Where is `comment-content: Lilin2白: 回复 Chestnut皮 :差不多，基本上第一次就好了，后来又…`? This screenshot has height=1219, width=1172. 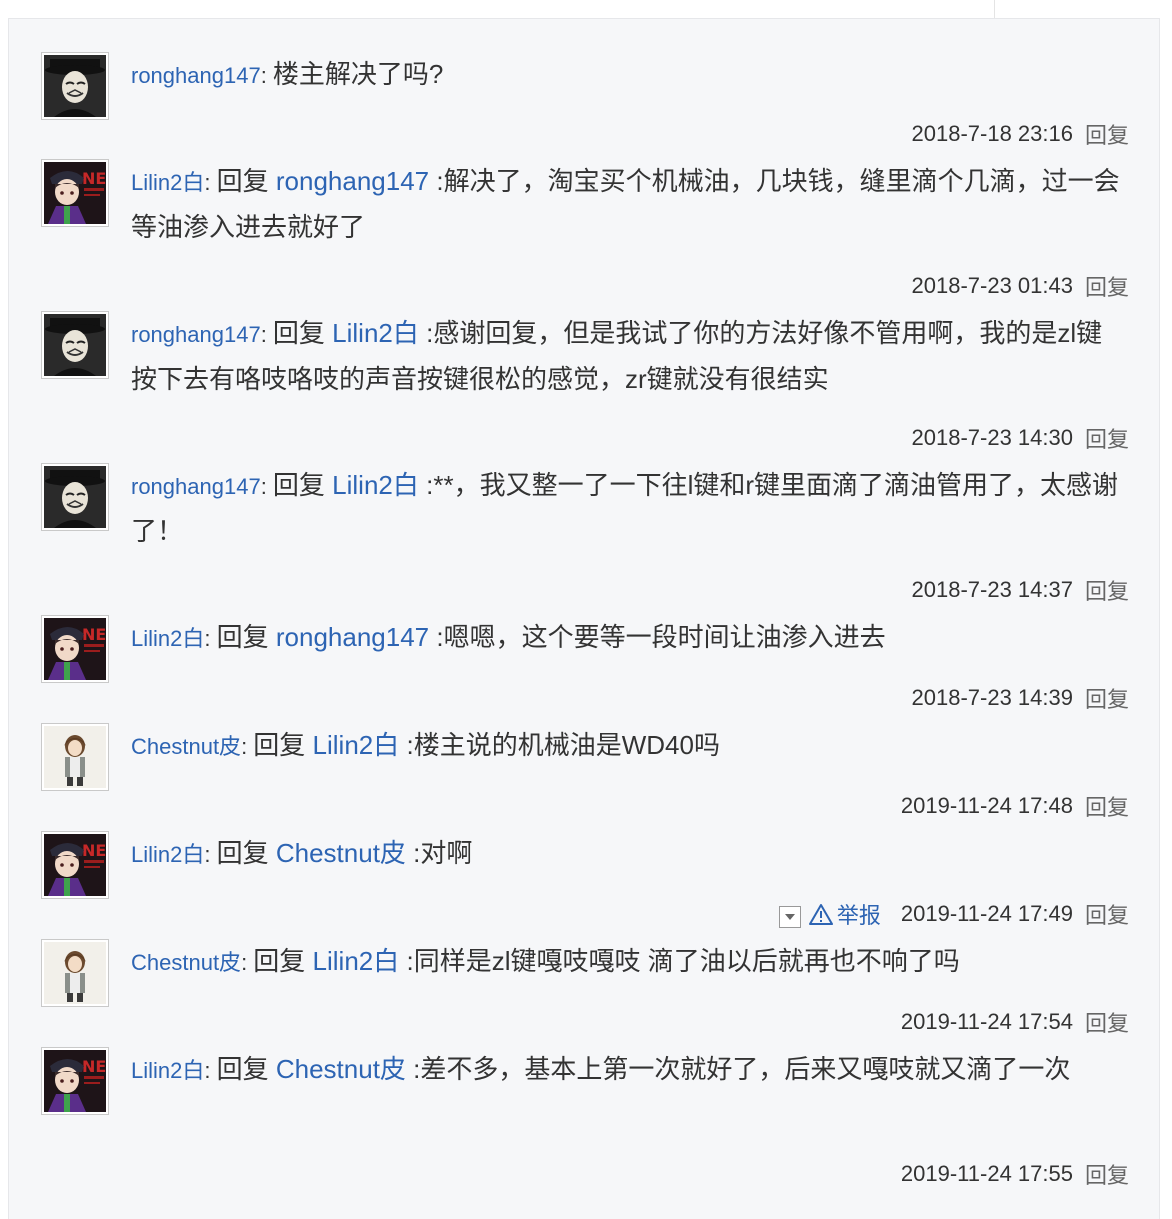
comment-content: Lilin2白: 回复 Chestnut皮 :差不多，基本上第一次就好了，后来又… is located at coordinates (626, 1070).